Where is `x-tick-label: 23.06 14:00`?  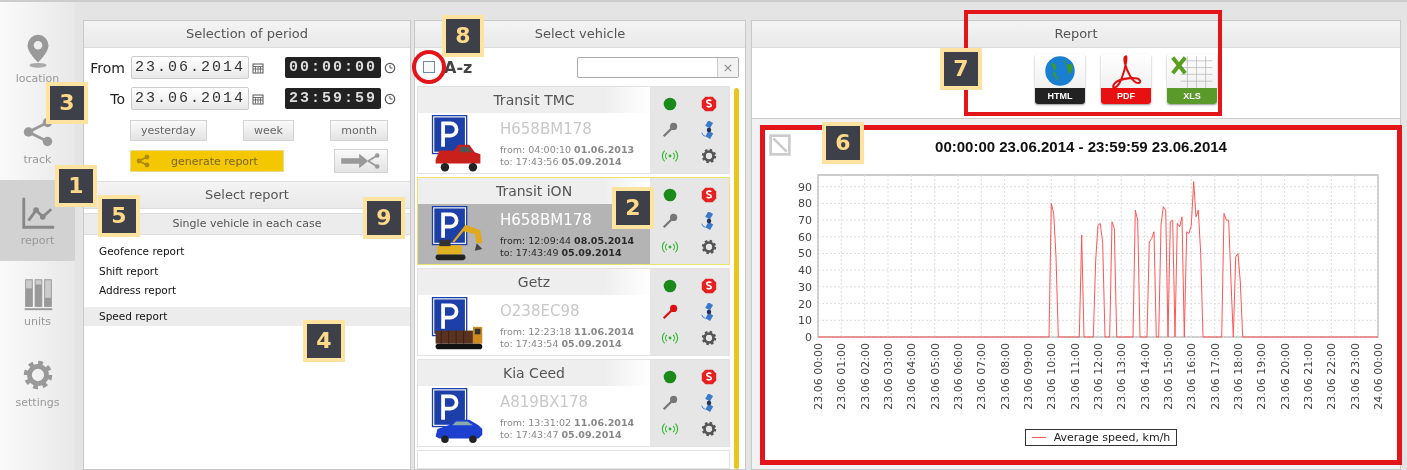 x-tick-label: 23.06 14:00 is located at coordinates (1145, 376).